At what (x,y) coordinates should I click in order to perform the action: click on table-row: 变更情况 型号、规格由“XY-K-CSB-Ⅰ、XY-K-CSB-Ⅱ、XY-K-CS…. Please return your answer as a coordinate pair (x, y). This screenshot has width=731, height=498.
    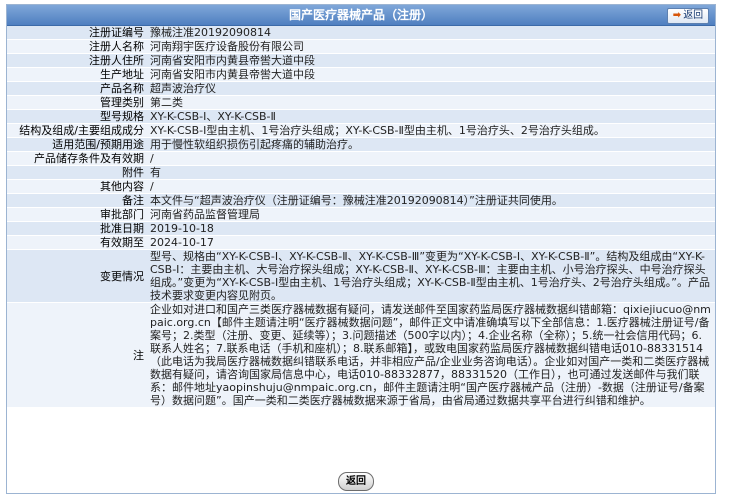
    Looking at the image, I should click on (361, 276).